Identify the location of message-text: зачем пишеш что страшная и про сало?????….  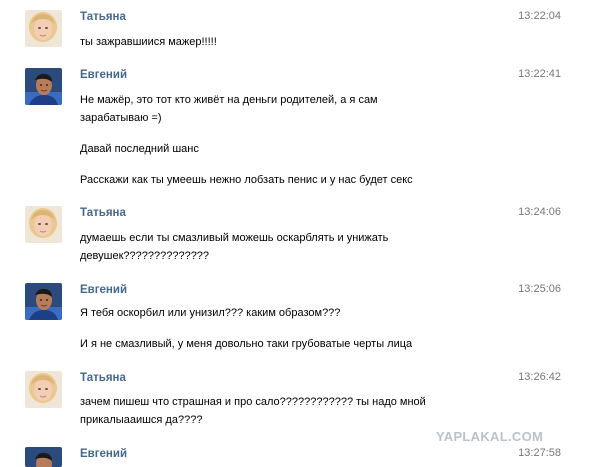
(253, 402).